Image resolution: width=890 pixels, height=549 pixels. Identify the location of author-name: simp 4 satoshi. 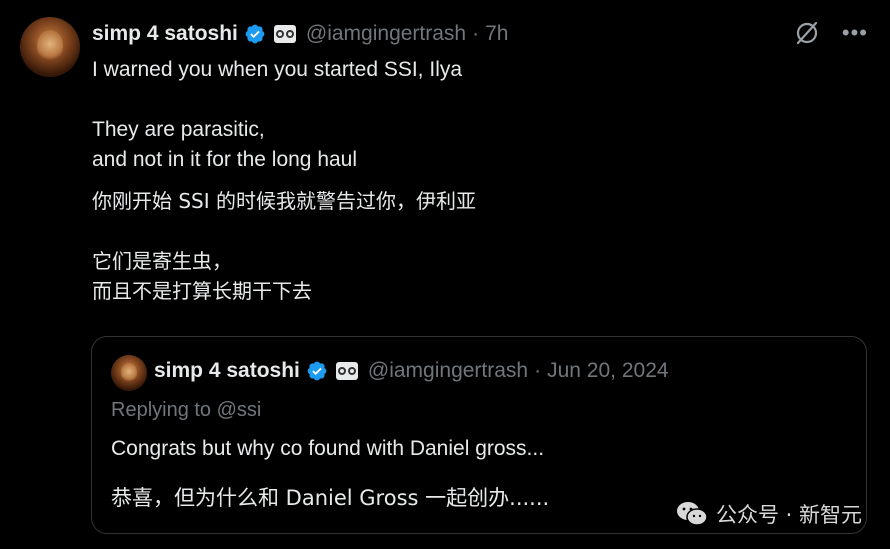
(165, 34).